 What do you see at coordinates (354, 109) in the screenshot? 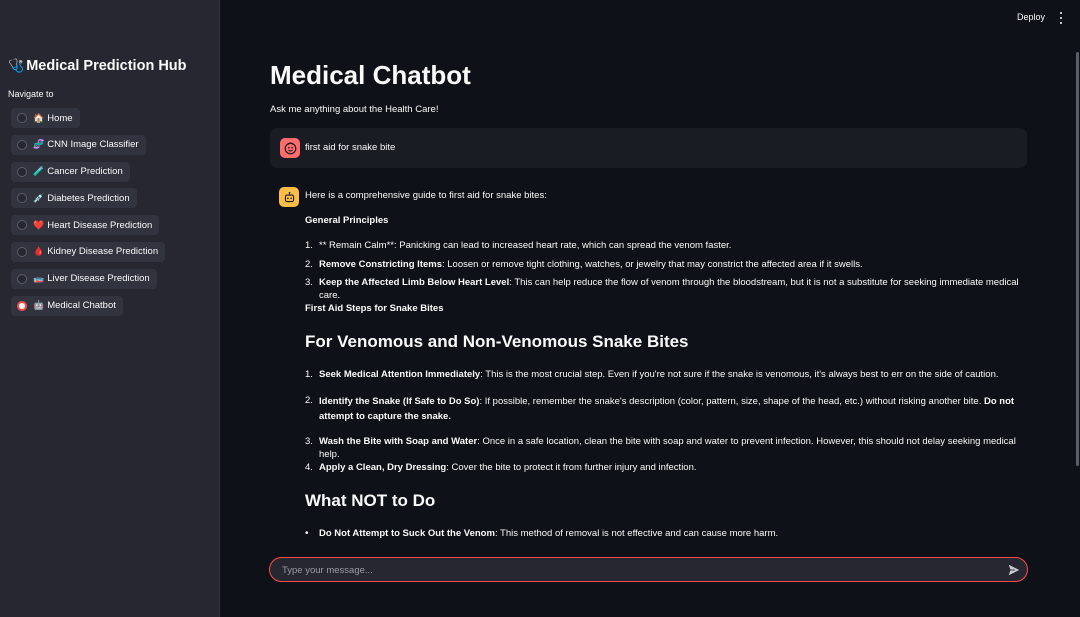
I see `page-subtitle: Ask me anything about the Health Care!` at bounding box center [354, 109].